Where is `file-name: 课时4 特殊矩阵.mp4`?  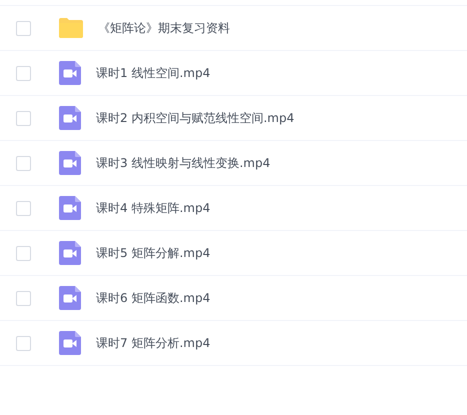
file-name: 课时4 特殊矩阵.mp4 is located at coordinates (153, 208).